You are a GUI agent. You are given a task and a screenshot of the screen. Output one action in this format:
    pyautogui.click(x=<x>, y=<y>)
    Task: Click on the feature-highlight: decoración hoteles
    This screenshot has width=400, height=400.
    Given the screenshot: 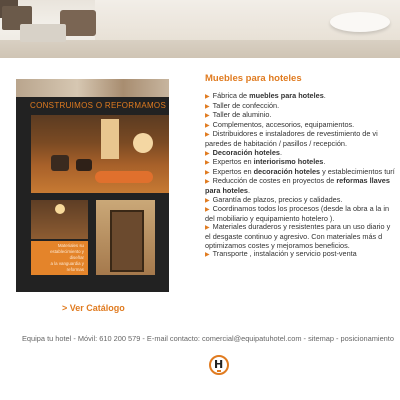 What is the action you would take?
    pyautogui.click(x=287, y=171)
    